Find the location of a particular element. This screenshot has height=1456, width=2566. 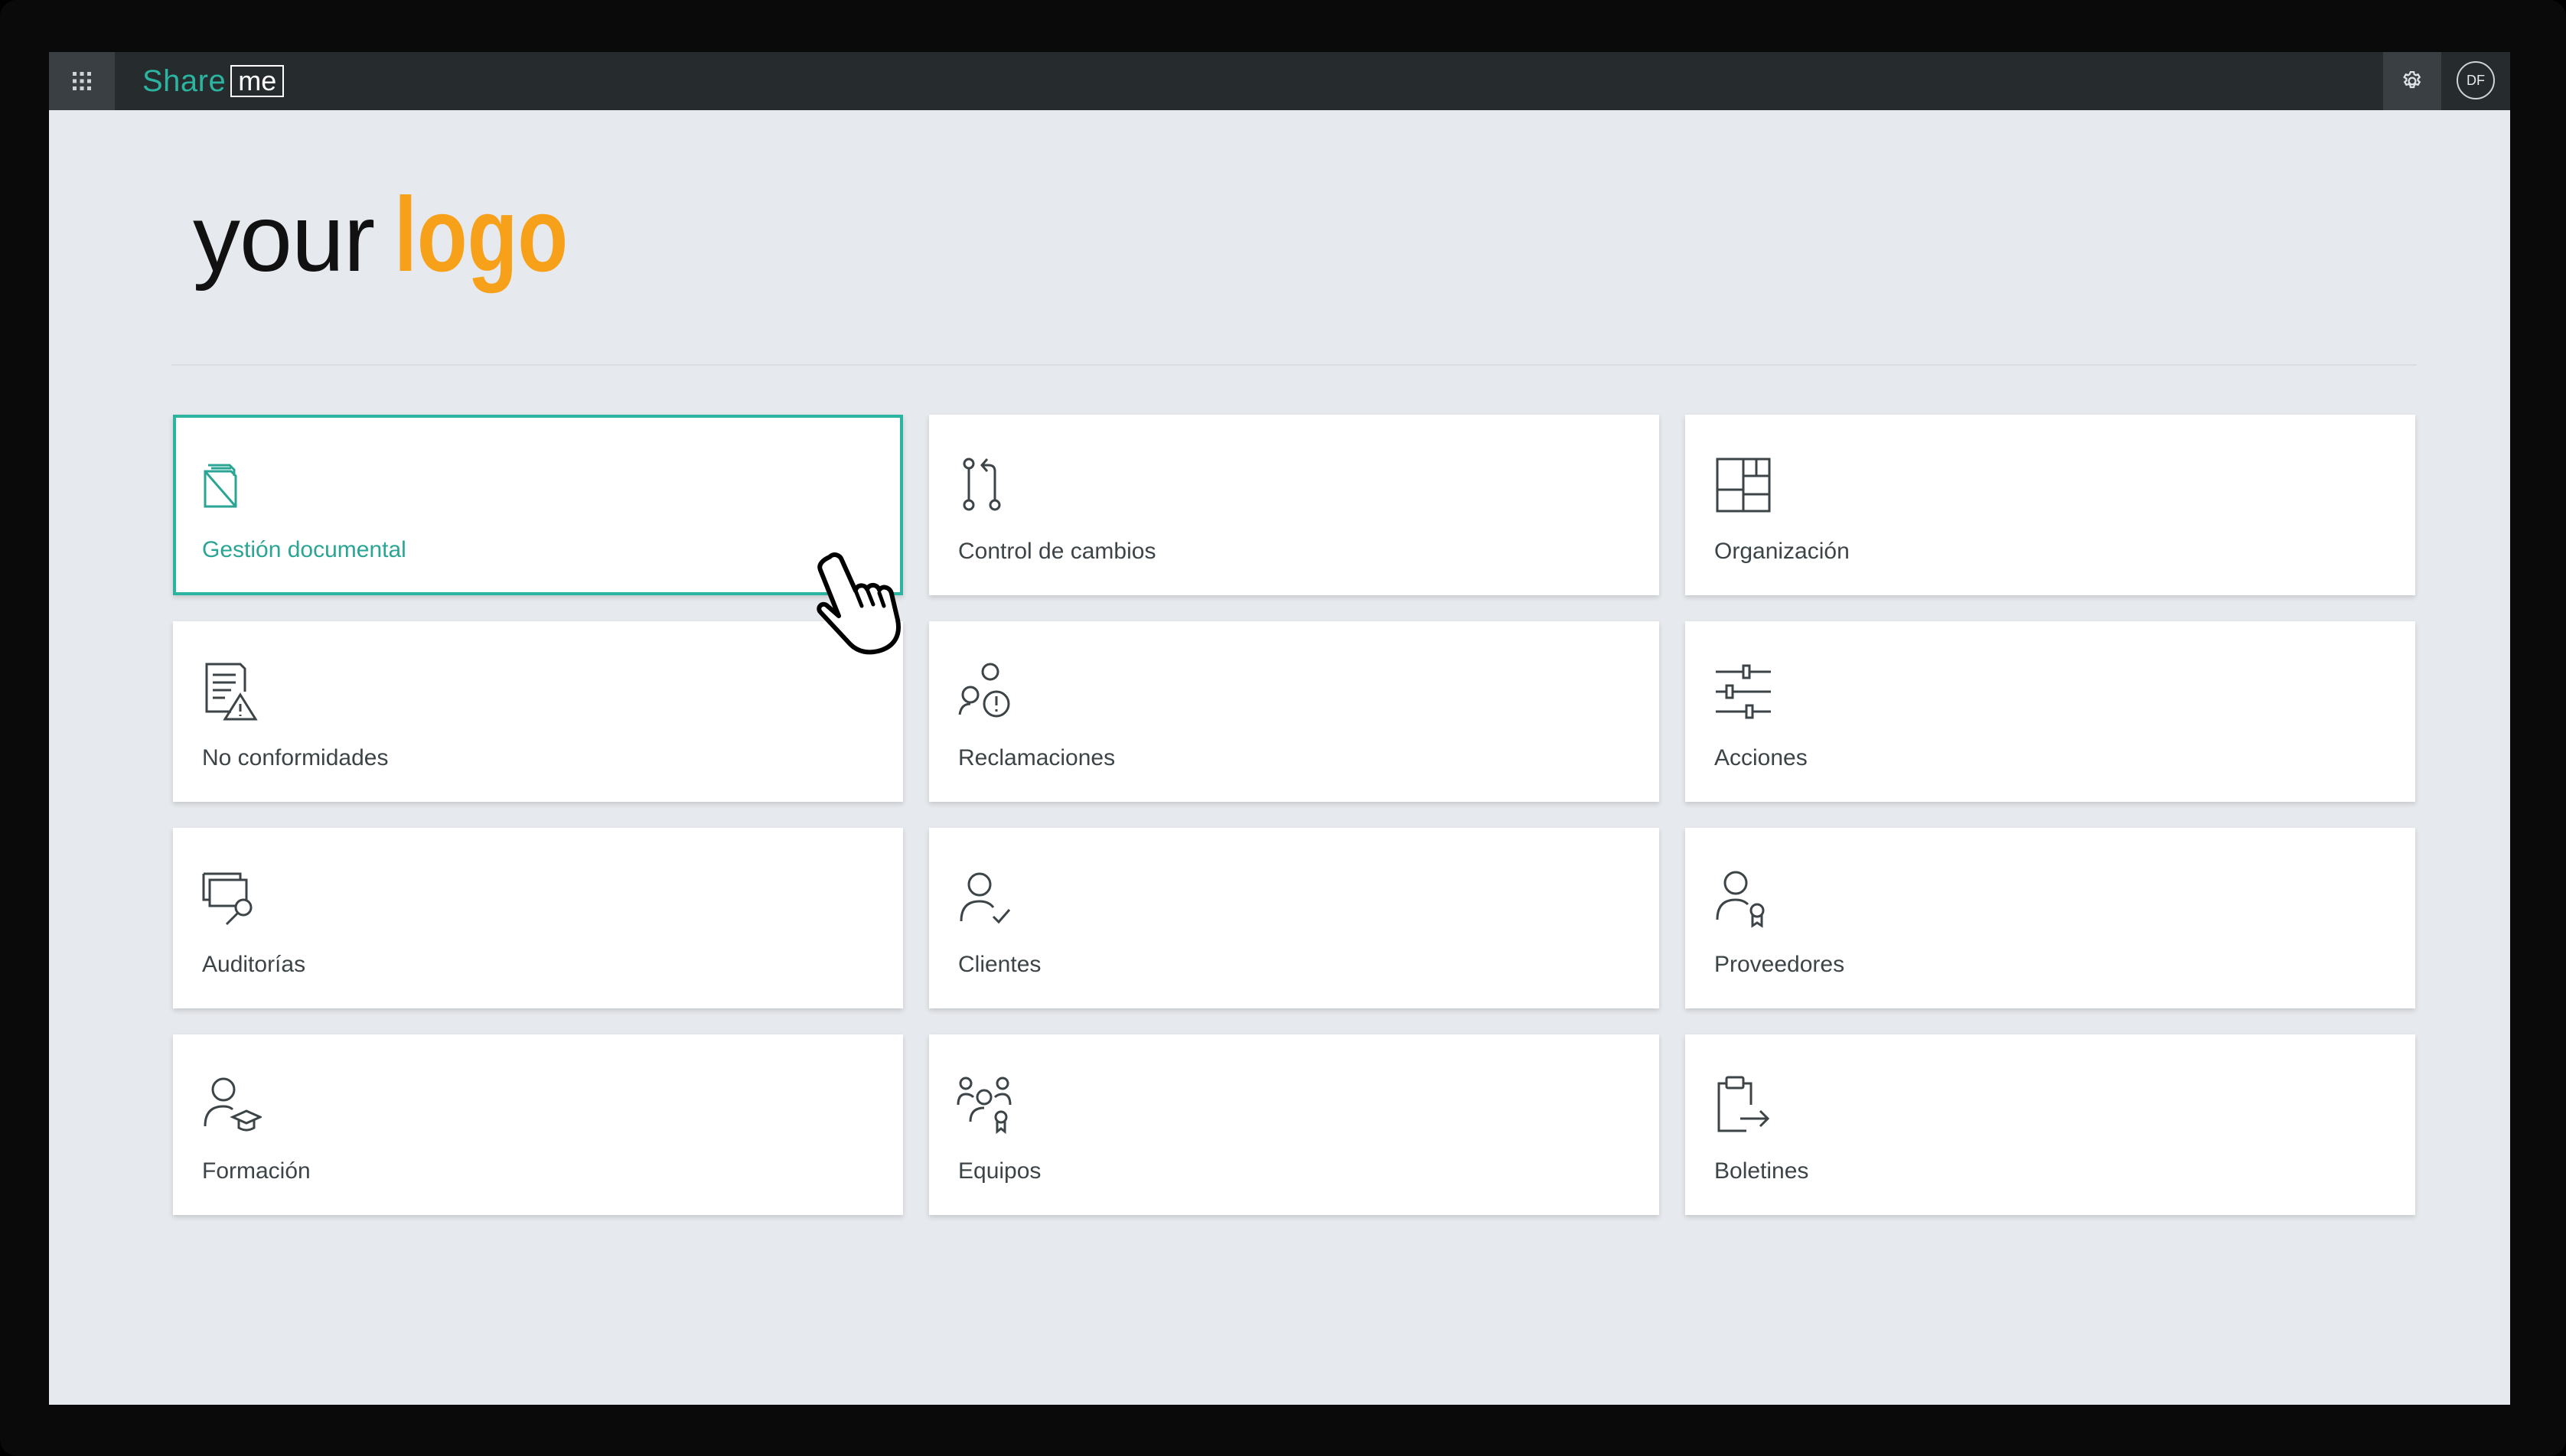

team-icon is located at coordinates (987, 1104).